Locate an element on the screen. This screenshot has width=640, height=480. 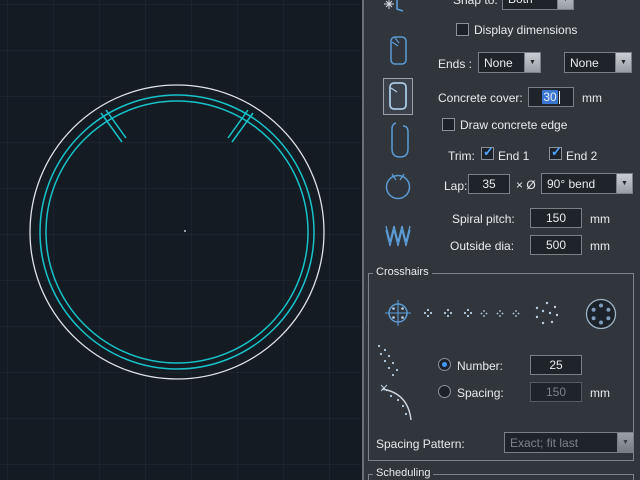
lap-input: 35 is located at coordinates (489, 184).